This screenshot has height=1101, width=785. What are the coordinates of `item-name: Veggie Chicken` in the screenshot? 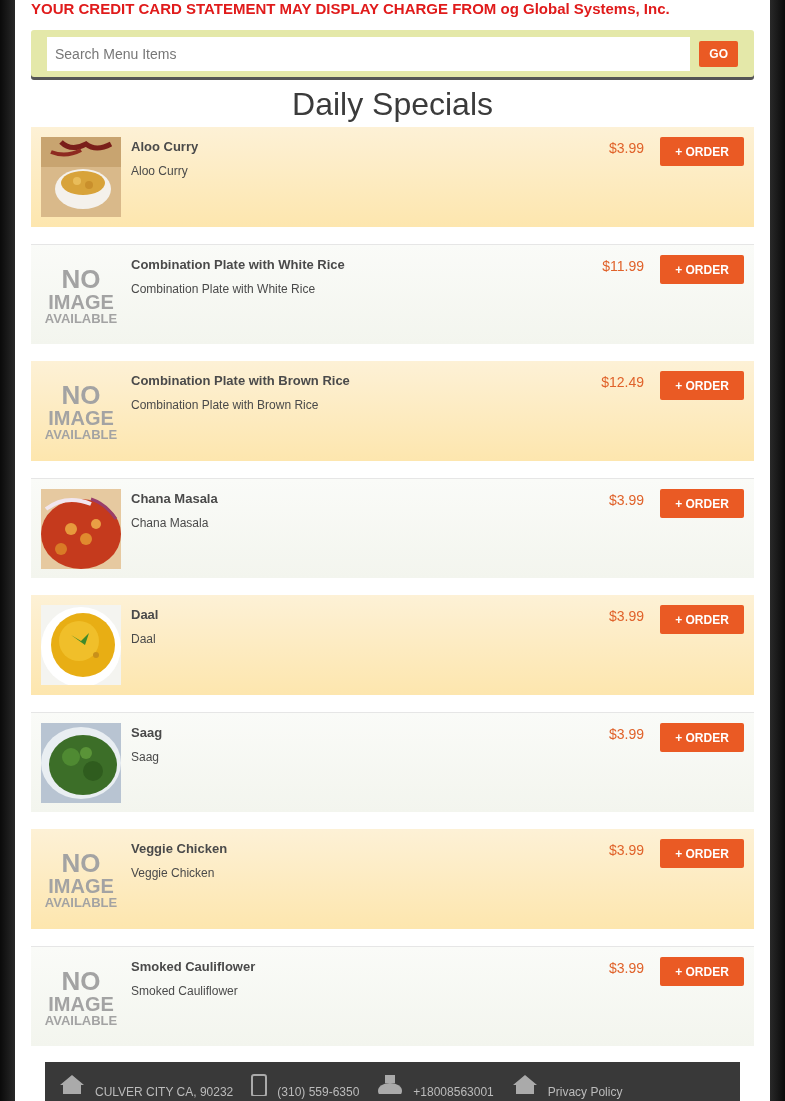 It's located at (180, 849).